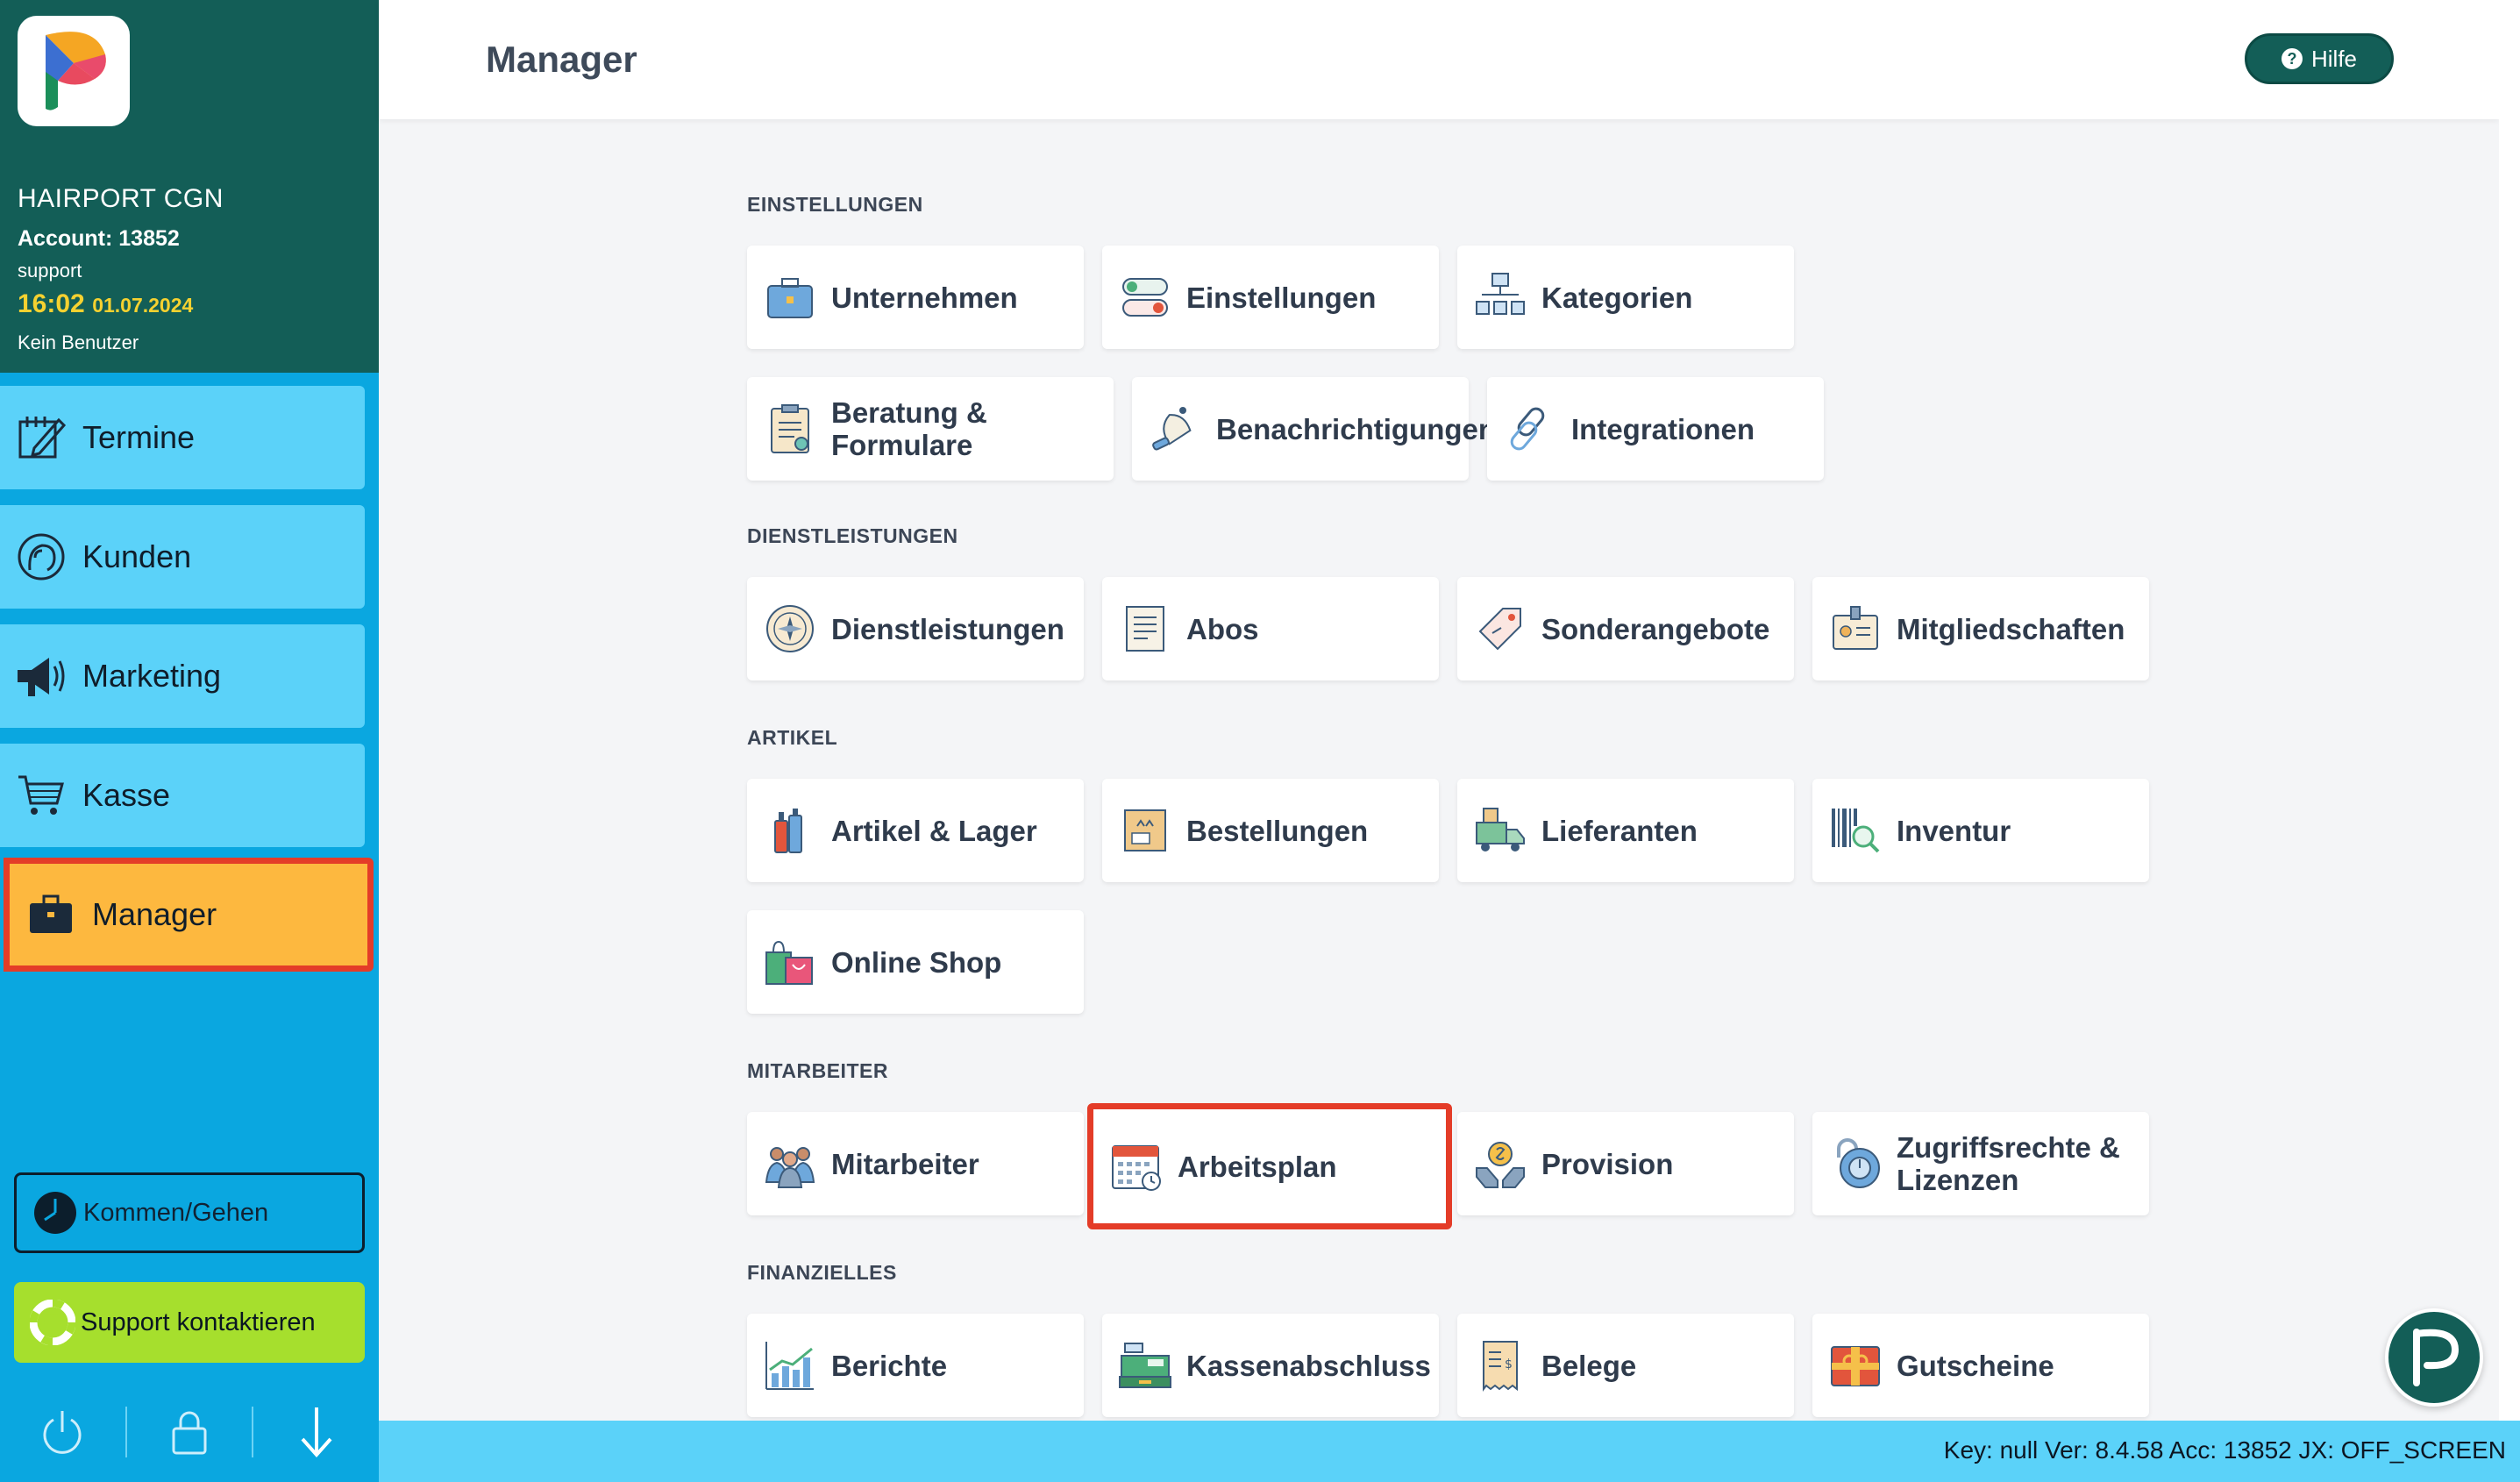  What do you see at coordinates (1954, 830) in the screenshot?
I see `tile-label: Inventur` at bounding box center [1954, 830].